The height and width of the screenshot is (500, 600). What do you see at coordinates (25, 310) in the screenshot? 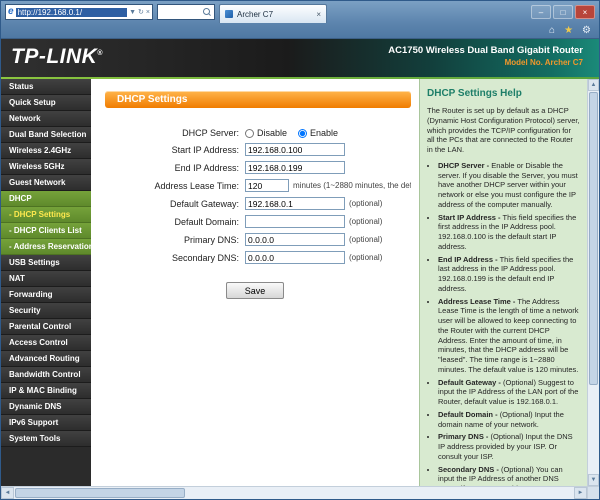
I see `sidebar-item-label: Security` at bounding box center [25, 310].